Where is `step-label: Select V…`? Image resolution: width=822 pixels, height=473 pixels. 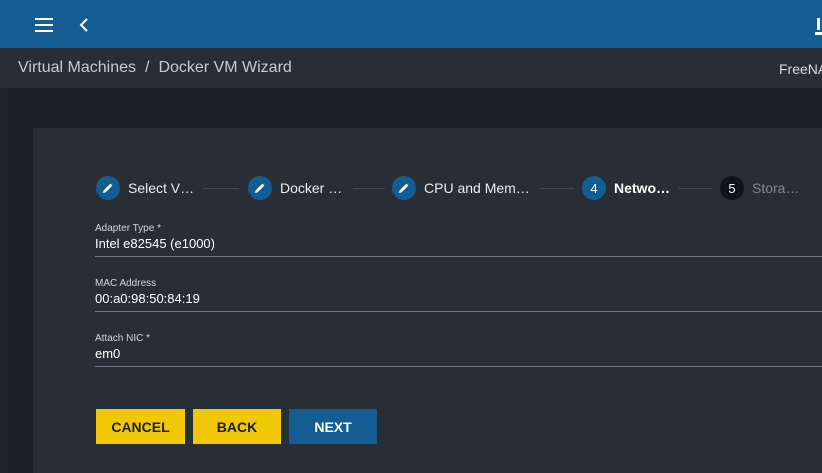 step-label: Select V… is located at coordinates (161, 188).